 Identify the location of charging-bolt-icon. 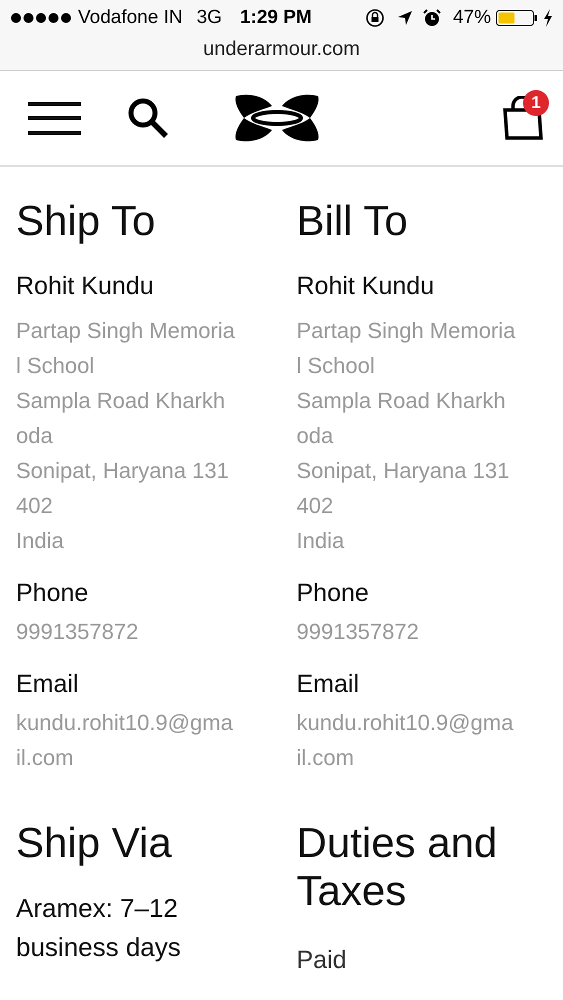
(548, 18).